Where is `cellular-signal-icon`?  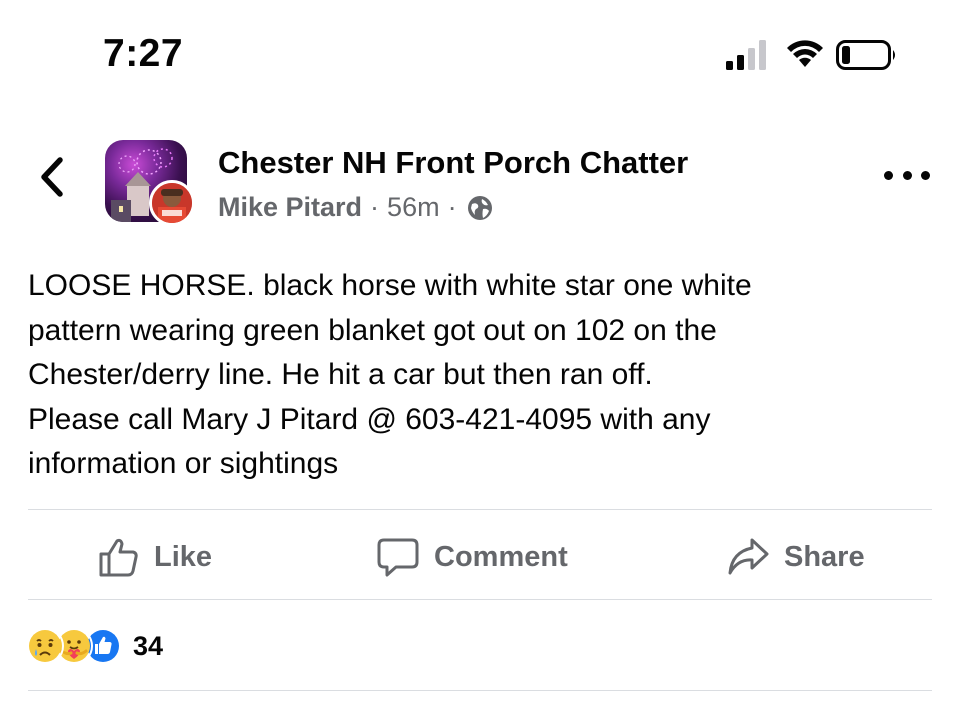 cellular-signal-icon is located at coordinates (746, 55).